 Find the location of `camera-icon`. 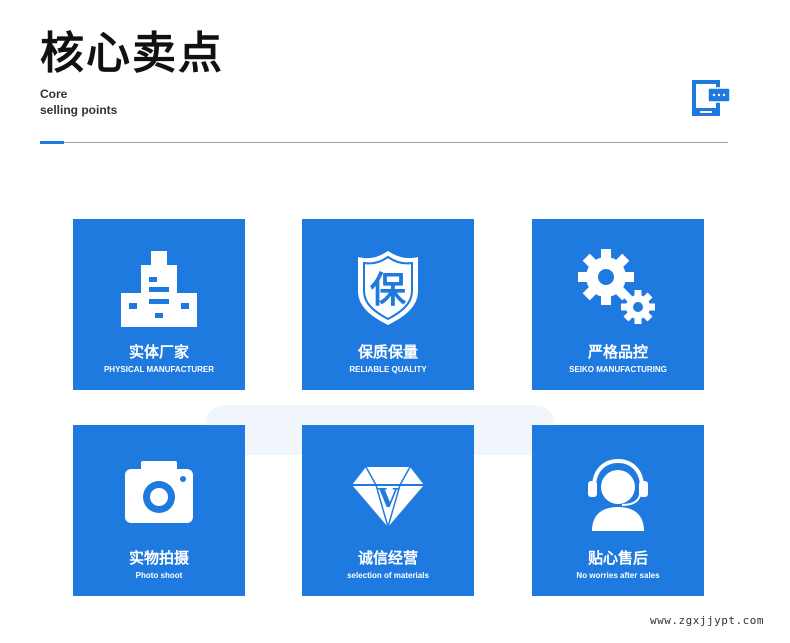

camera-icon is located at coordinates (159, 492).